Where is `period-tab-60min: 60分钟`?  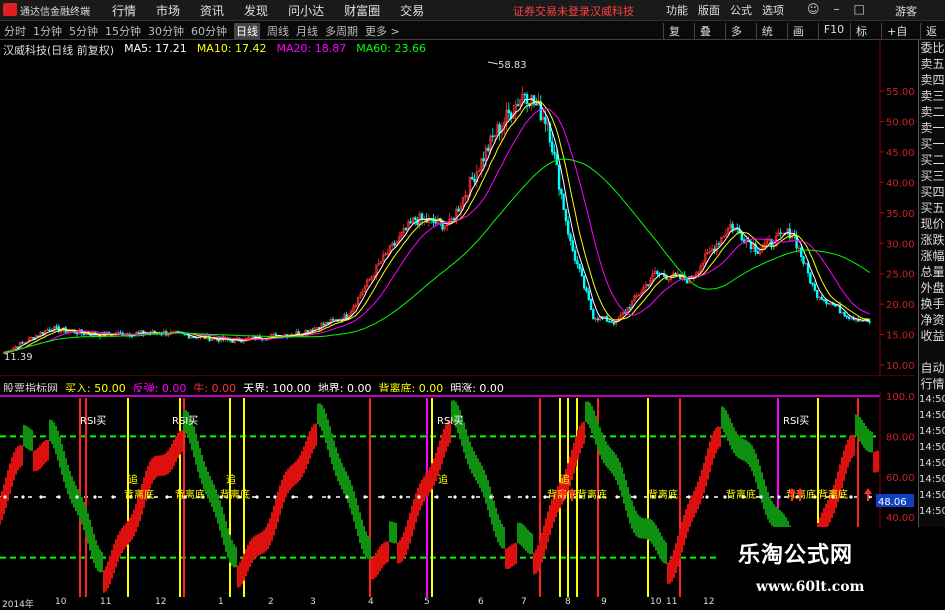
period-tab-60min: 60分钟 is located at coordinates (209, 31).